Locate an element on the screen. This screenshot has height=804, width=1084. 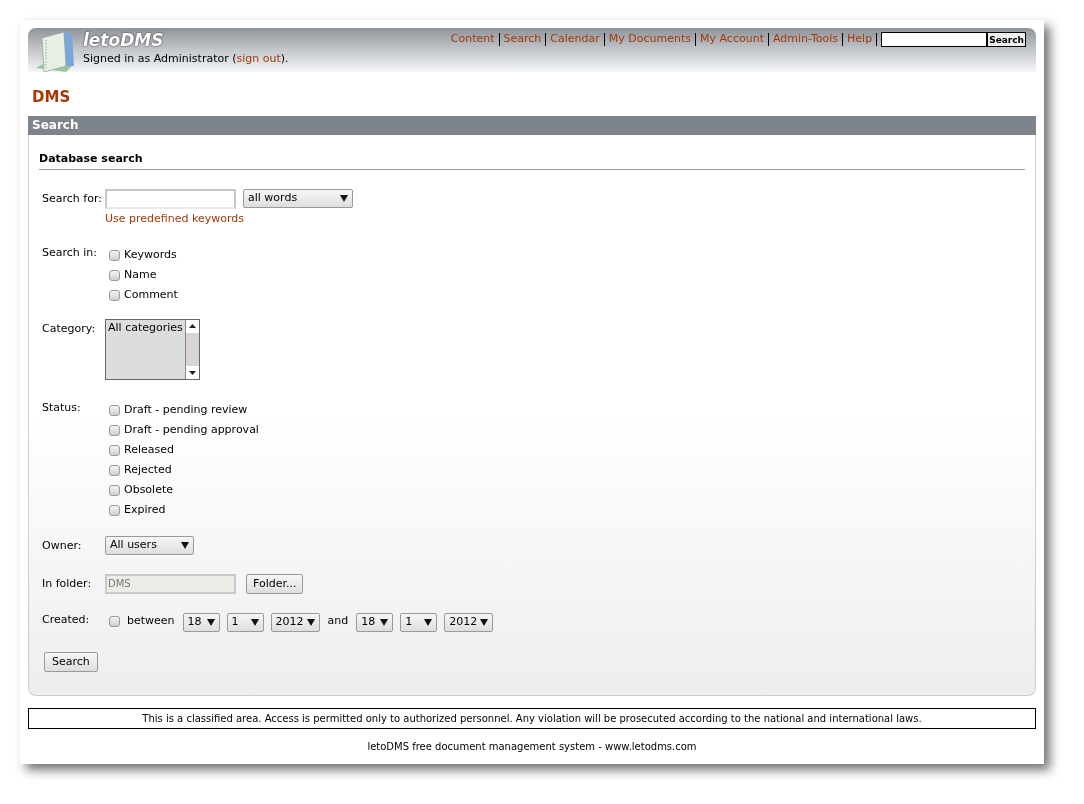
field-label: Category: is located at coordinates (69, 329).